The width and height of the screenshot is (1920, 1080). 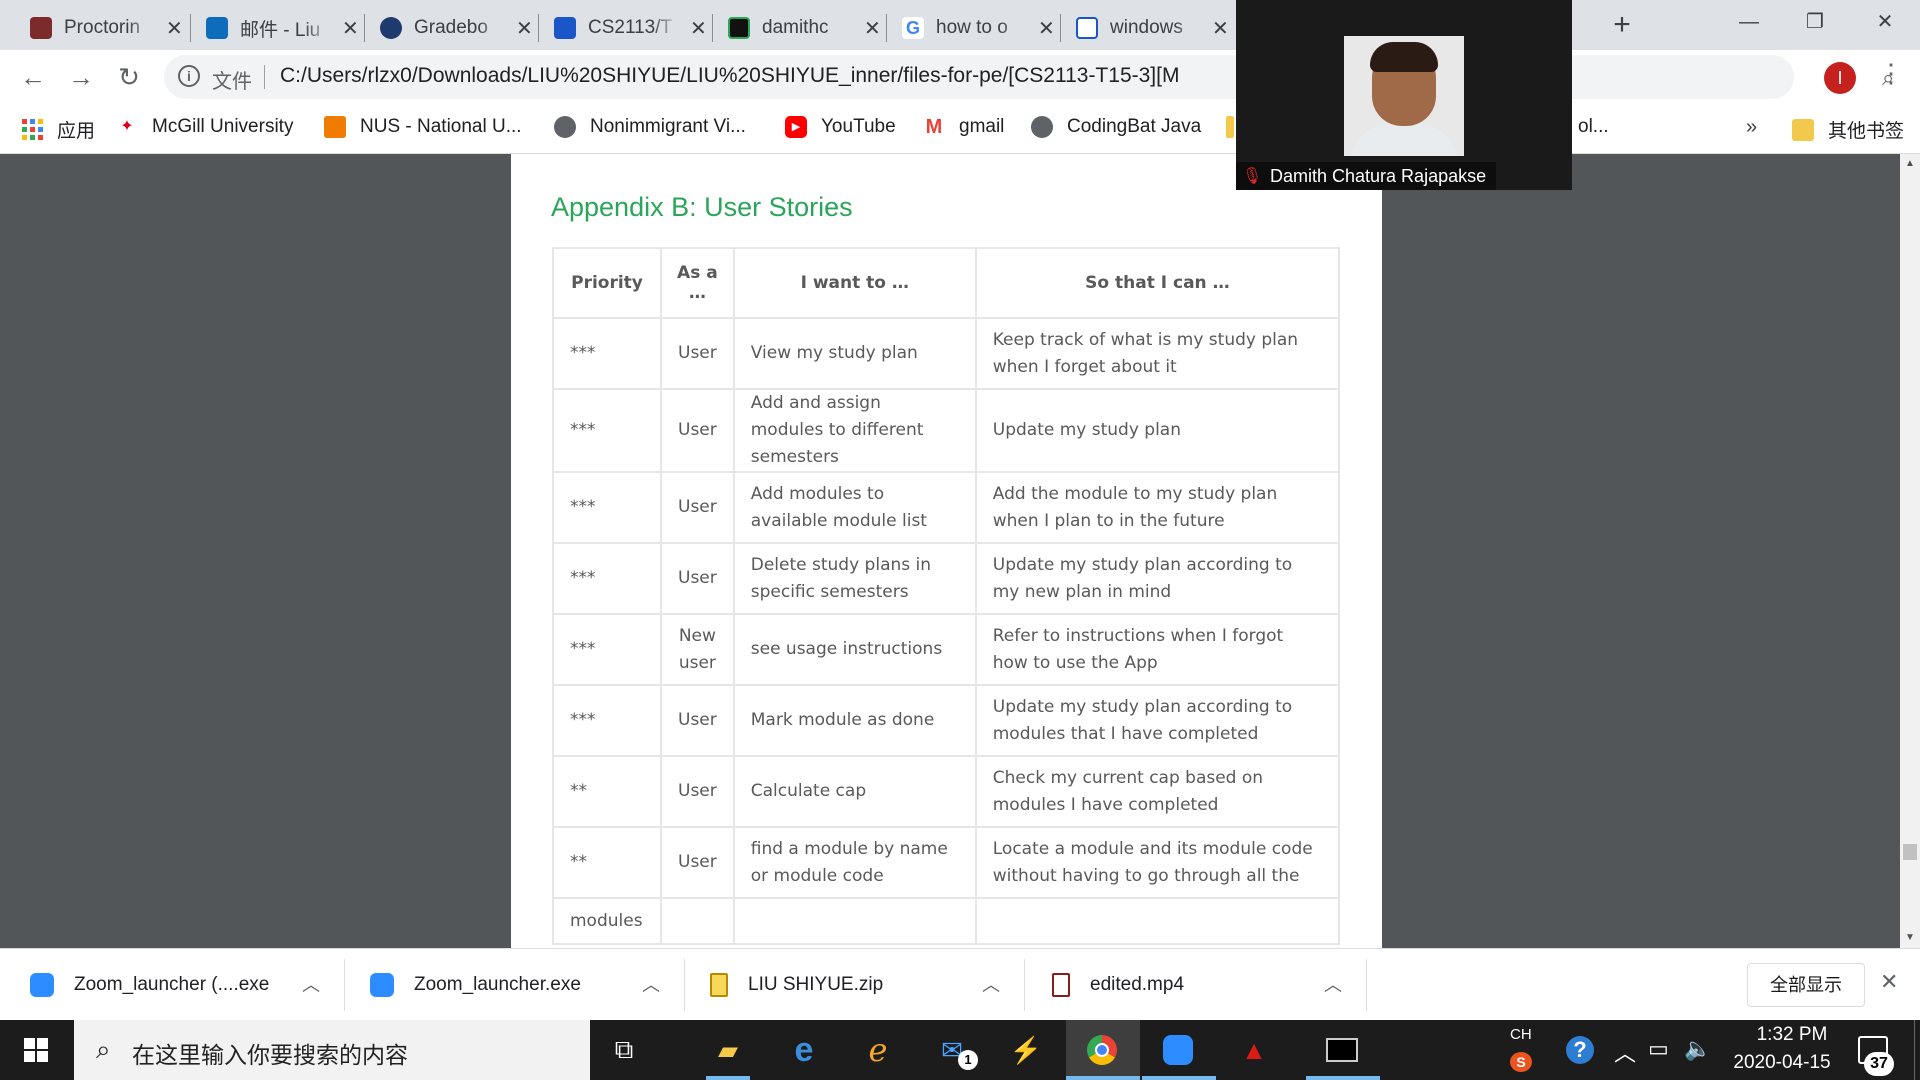 What do you see at coordinates (854, 921) in the screenshot?
I see `want-cell` at bounding box center [854, 921].